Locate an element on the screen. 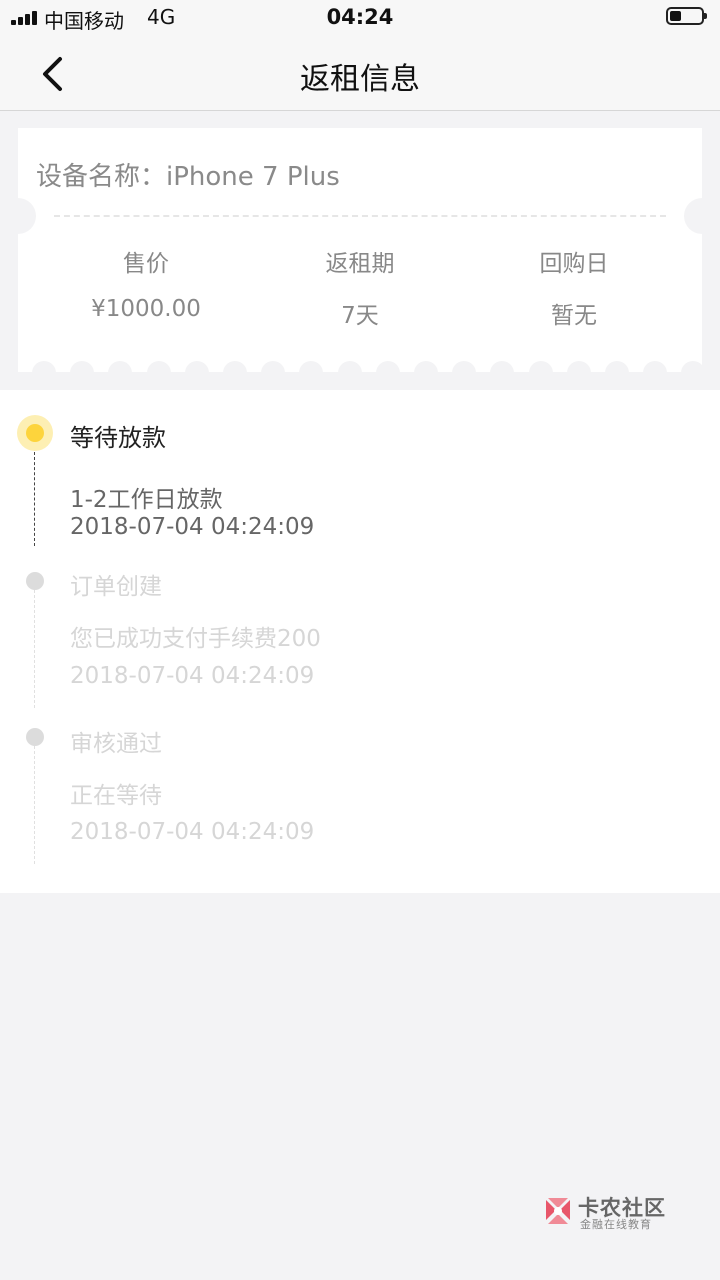  status-bar: 中国移动 4G 04:24 is located at coordinates (360, 19).